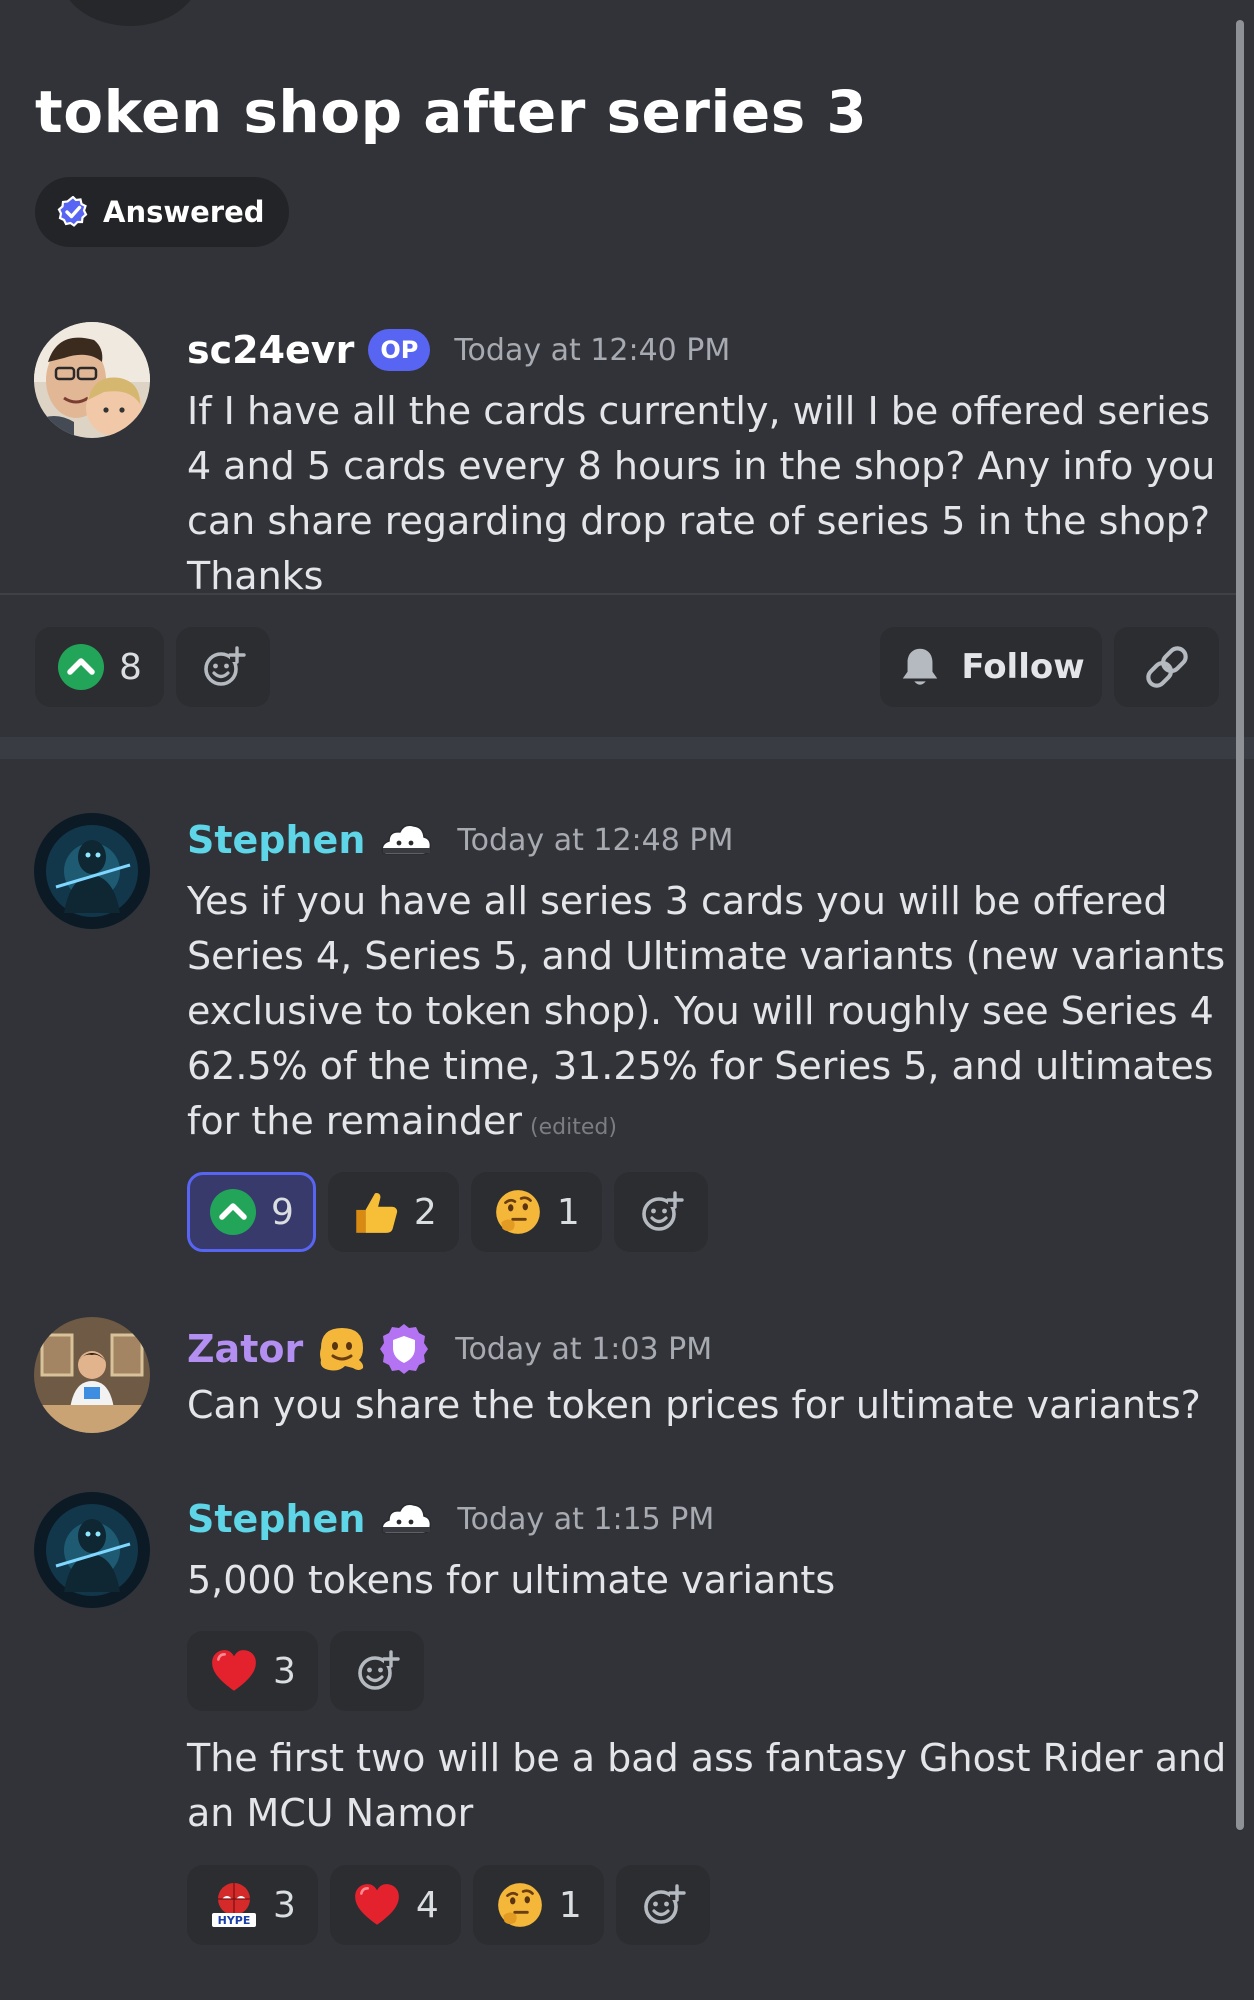 This screenshot has height=2000, width=1254. What do you see at coordinates (270, 350) in the screenshot?
I see `post-author-name: sc24evr` at bounding box center [270, 350].